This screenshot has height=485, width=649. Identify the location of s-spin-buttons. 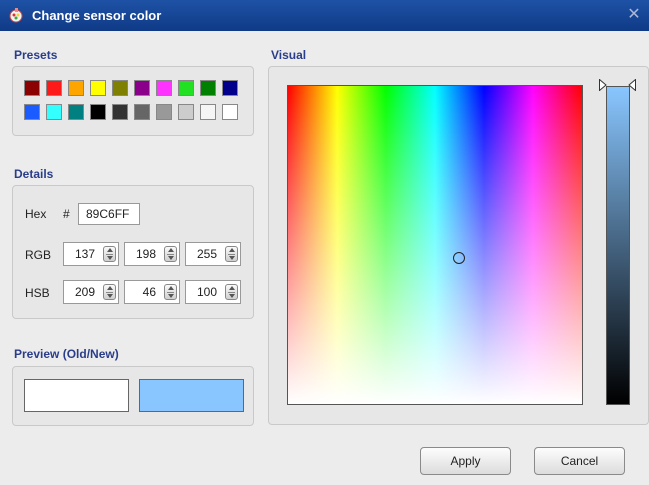
(170, 292).